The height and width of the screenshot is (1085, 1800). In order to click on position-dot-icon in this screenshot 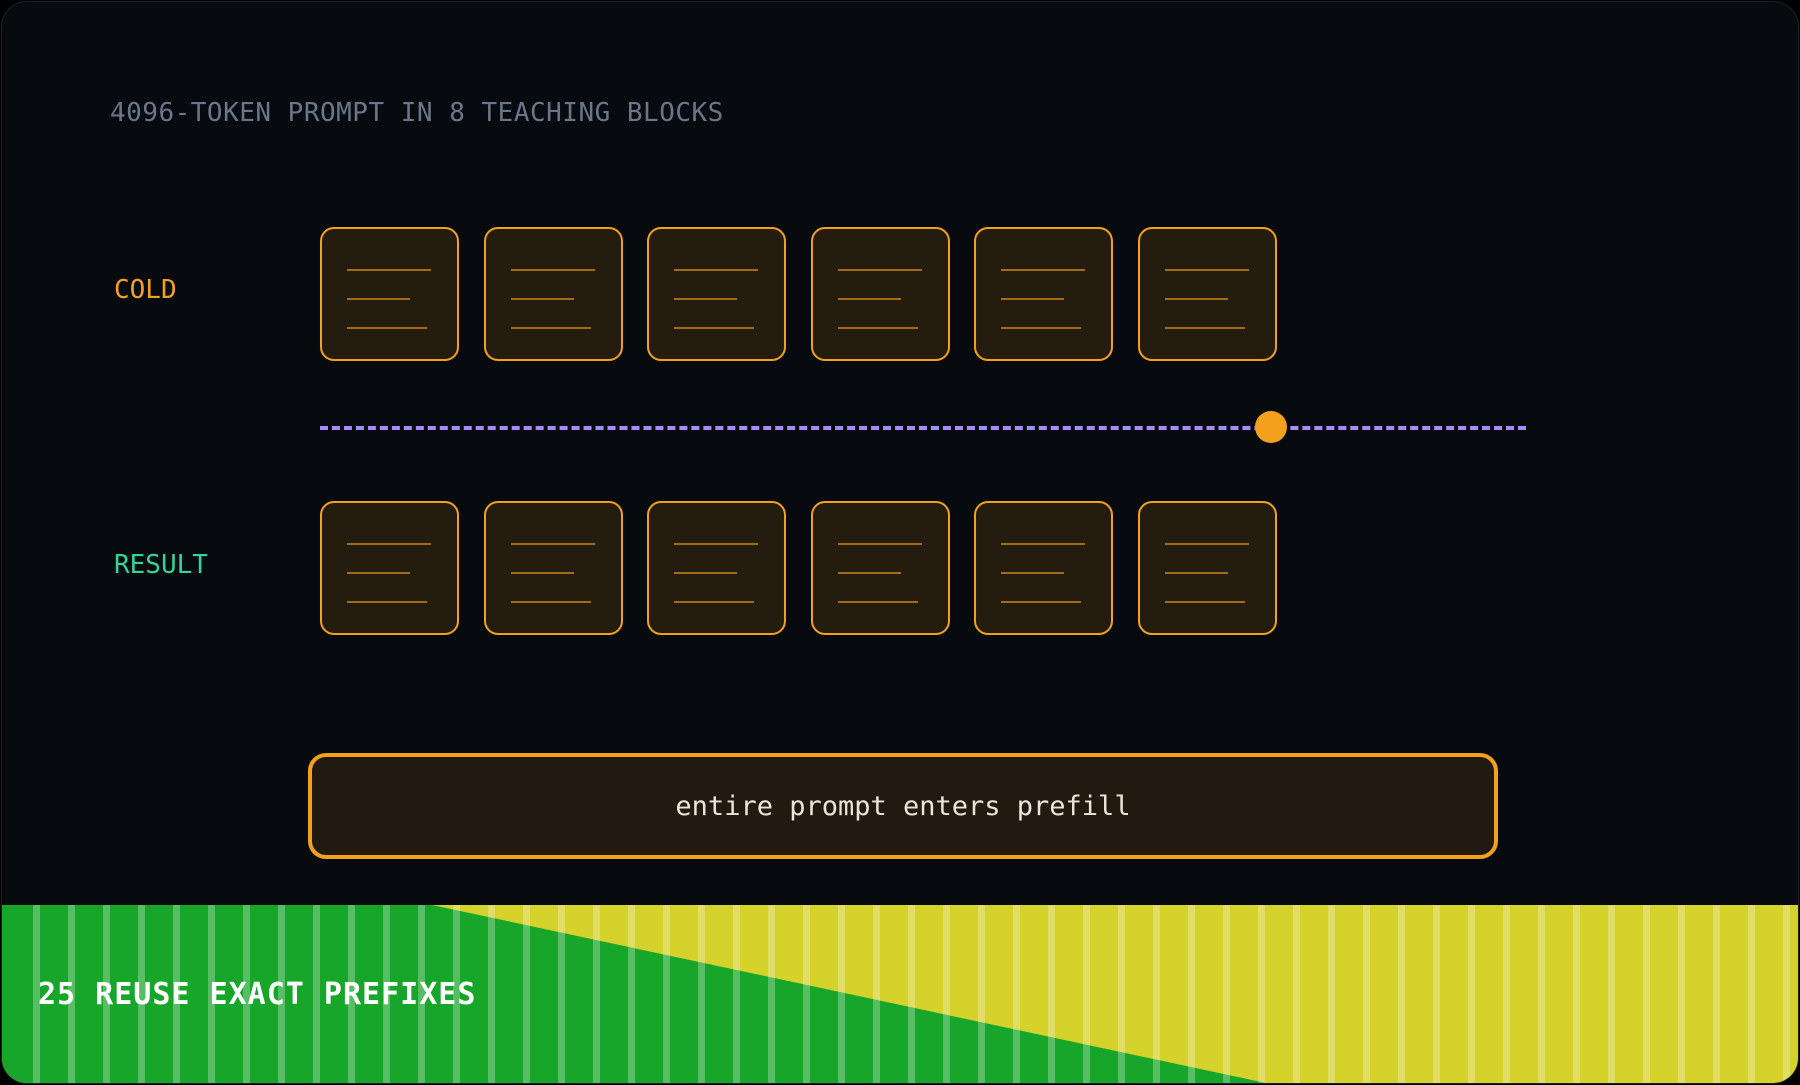, I will do `click(1271, 427)`.